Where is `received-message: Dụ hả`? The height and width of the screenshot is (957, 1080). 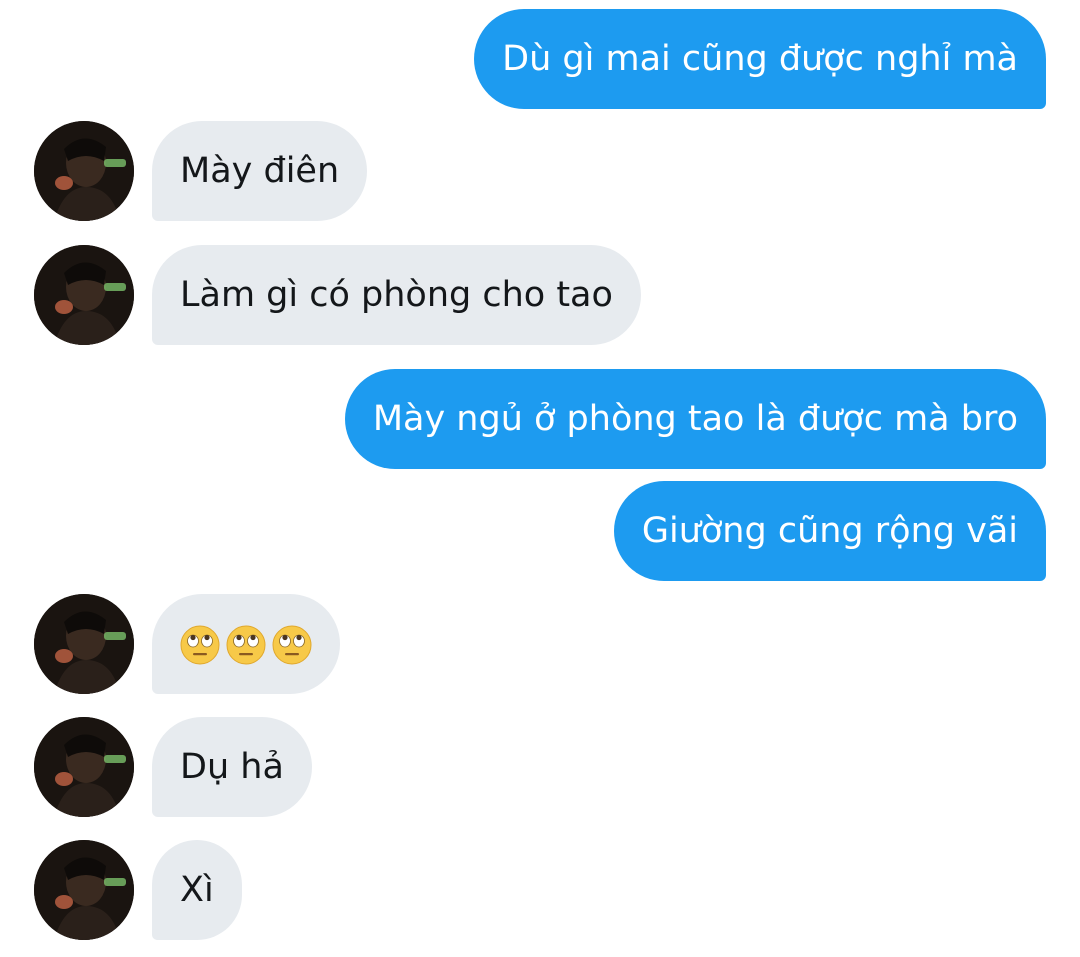 received-message: Dụ hả is located at coordinates (540, 767).